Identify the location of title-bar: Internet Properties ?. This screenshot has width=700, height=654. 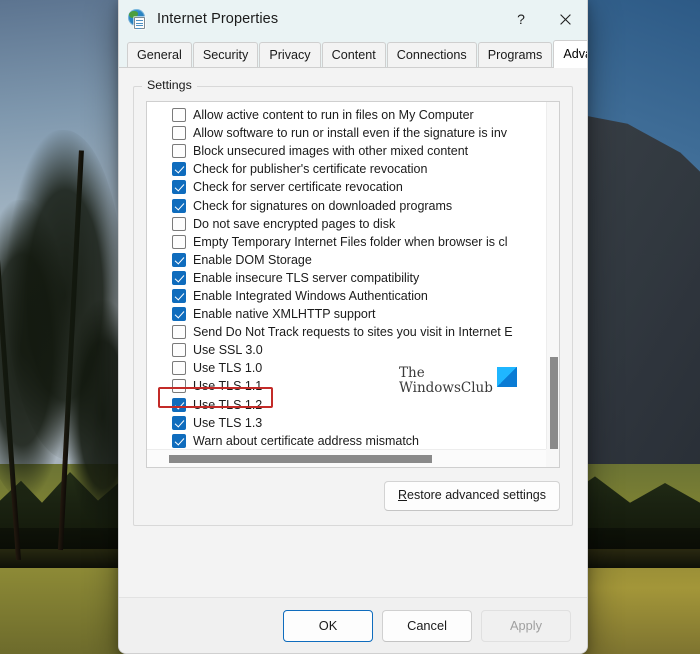
(353, 19).